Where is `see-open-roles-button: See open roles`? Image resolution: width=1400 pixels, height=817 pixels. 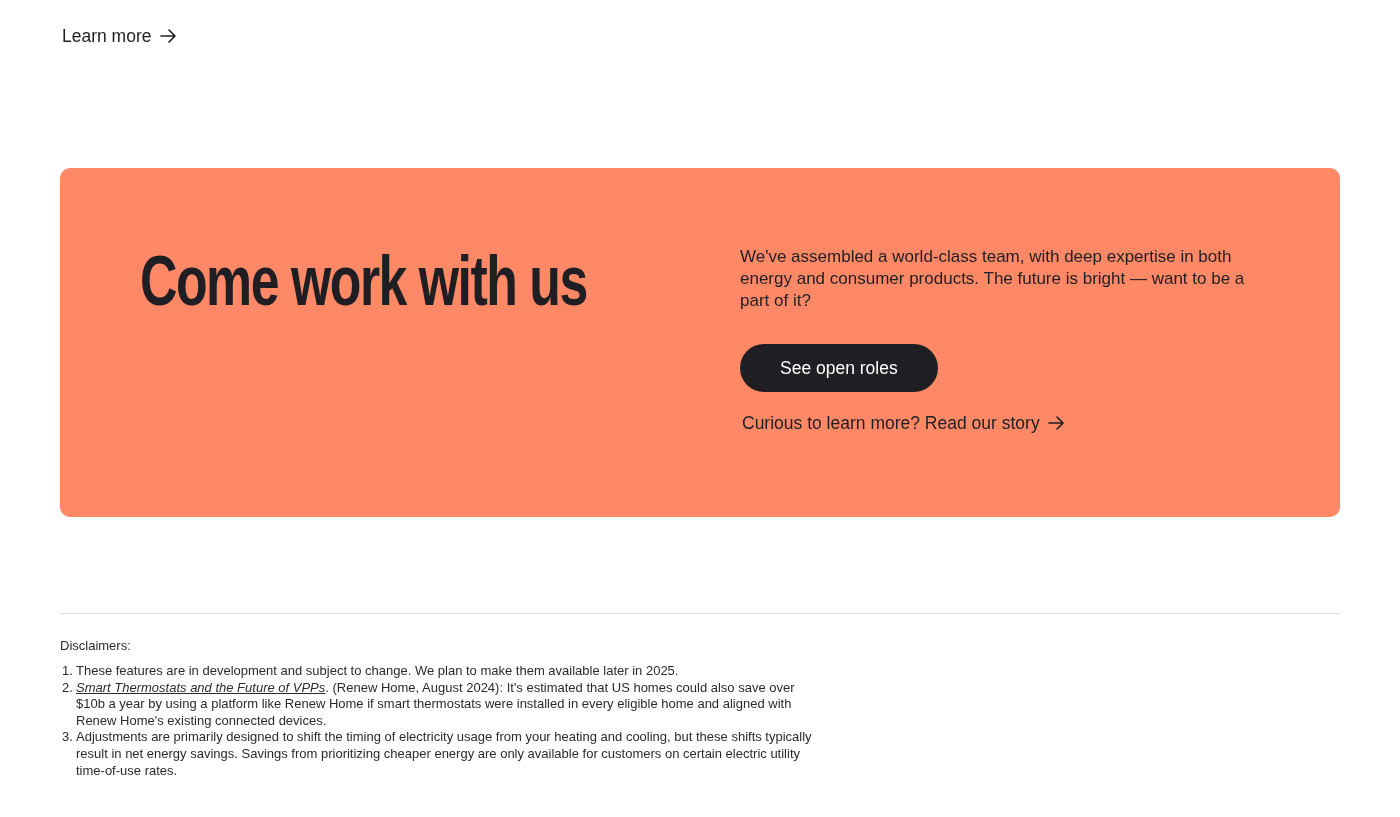 see-open-roles-button: See open roles is located at coordinates (839, 368).